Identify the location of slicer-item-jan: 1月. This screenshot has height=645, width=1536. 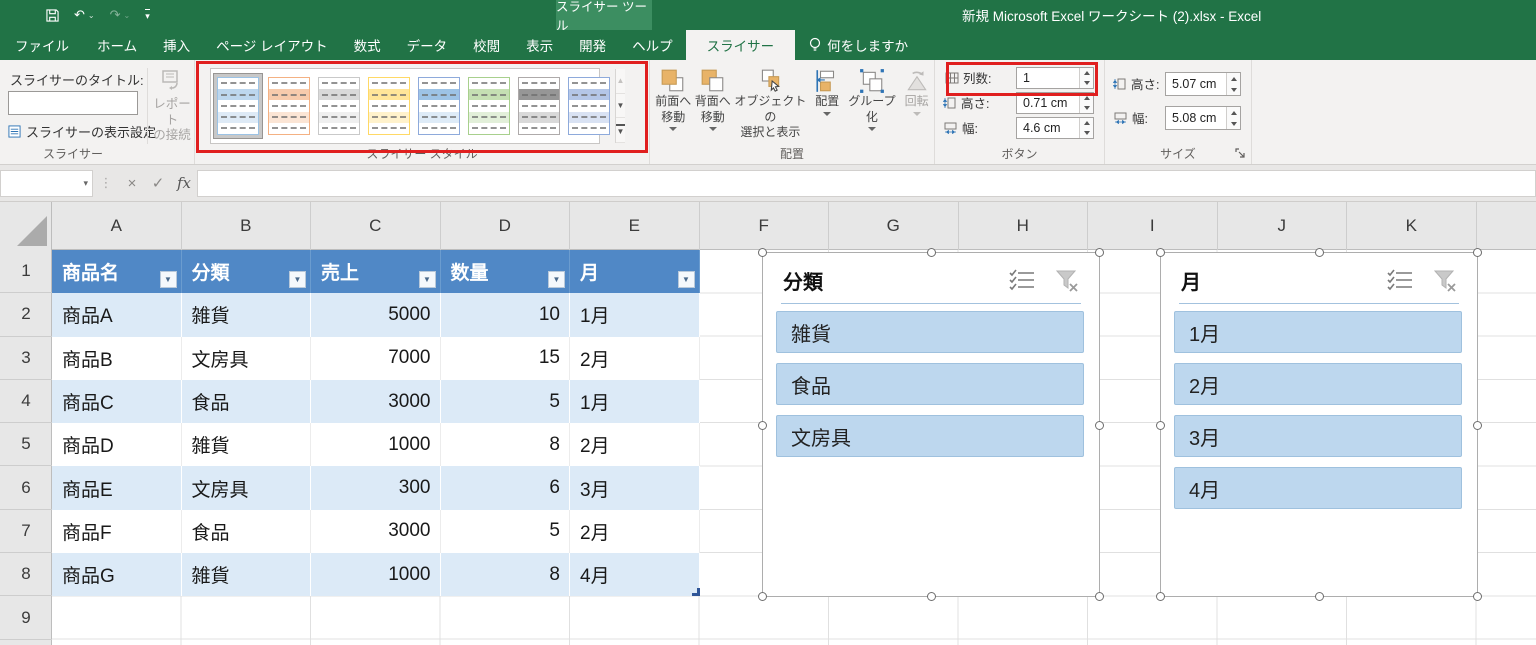
(1318, 332).